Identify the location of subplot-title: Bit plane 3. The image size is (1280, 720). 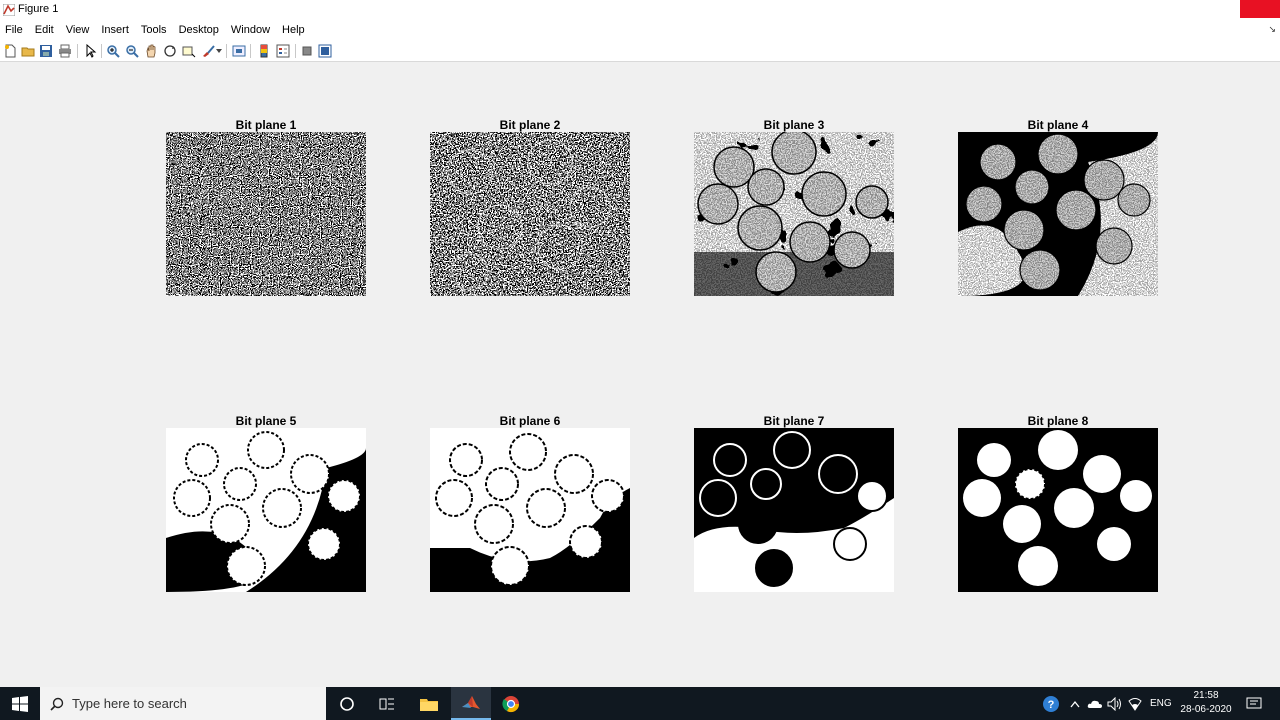
(794, 125).